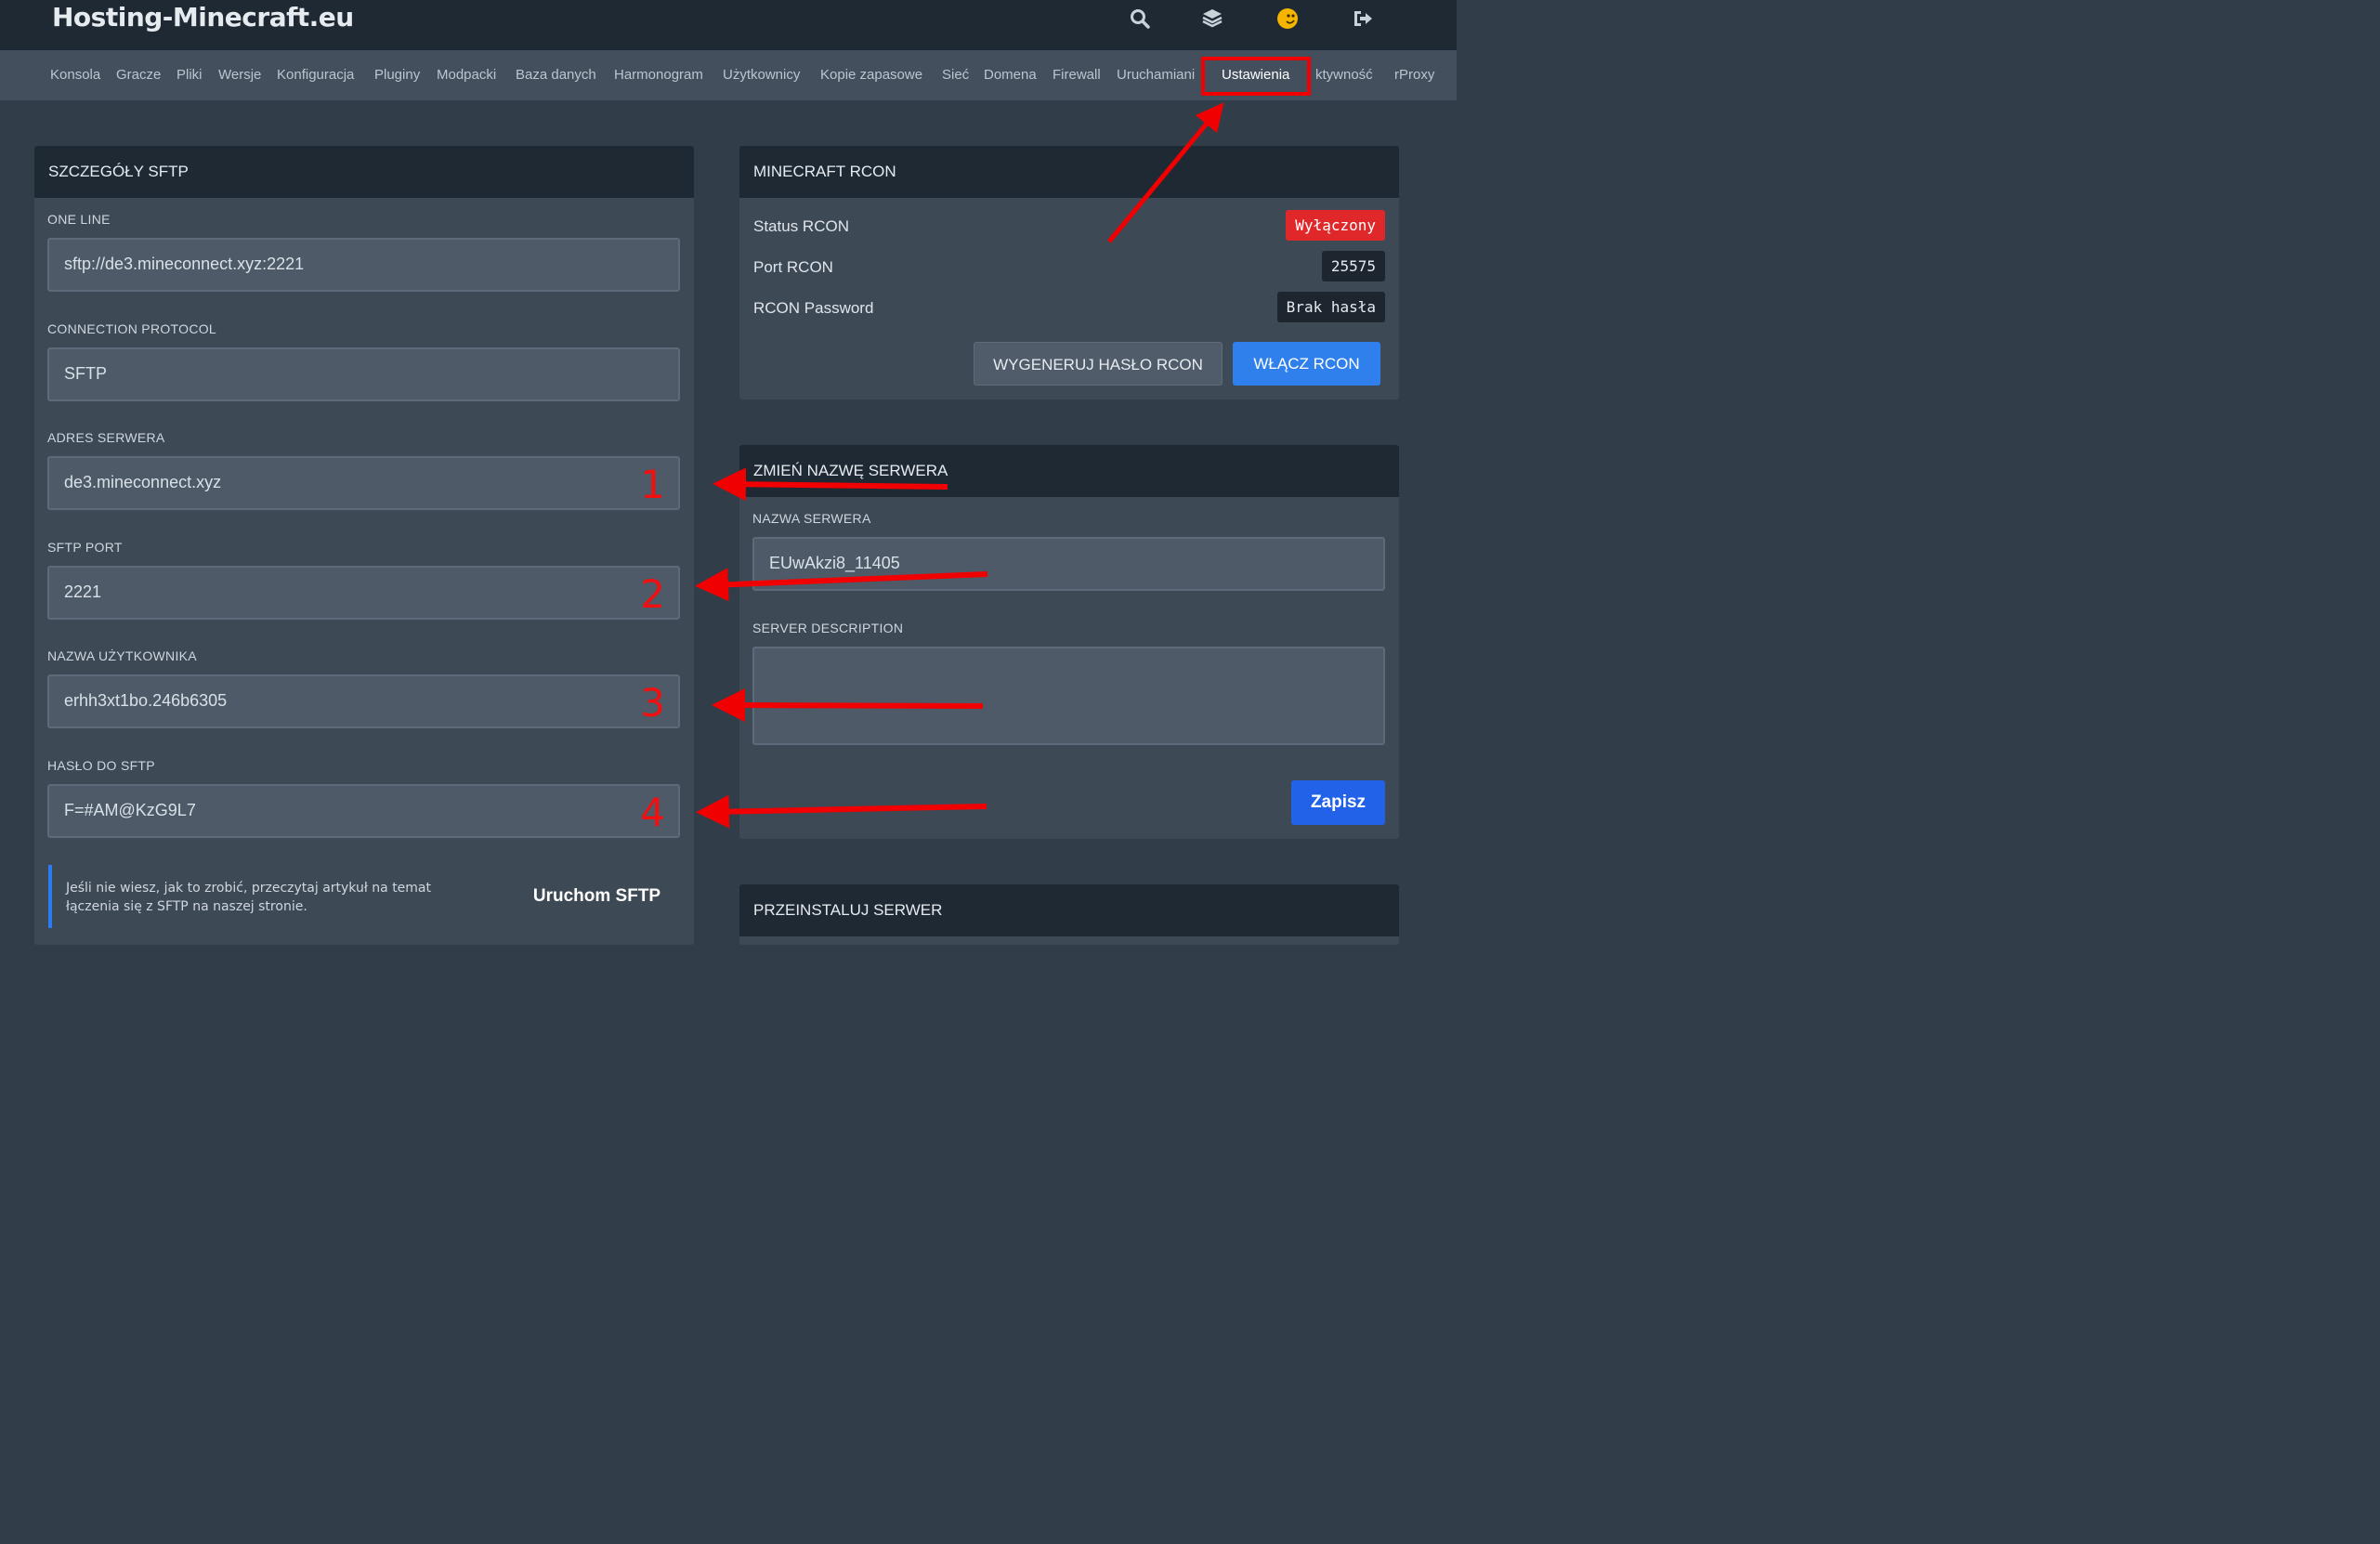 The height and width of the screenshot is (1544, 2380). What do you see at coordinates (466, 75) in the screenshot?
I see `nav-modpacki: Modpacki` at bounding box center [466, 75].